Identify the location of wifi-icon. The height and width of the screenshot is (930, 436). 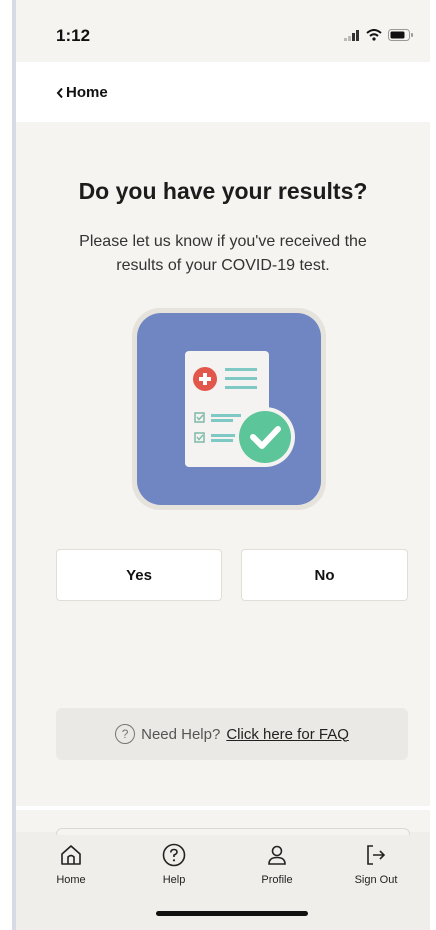
(374, 35).